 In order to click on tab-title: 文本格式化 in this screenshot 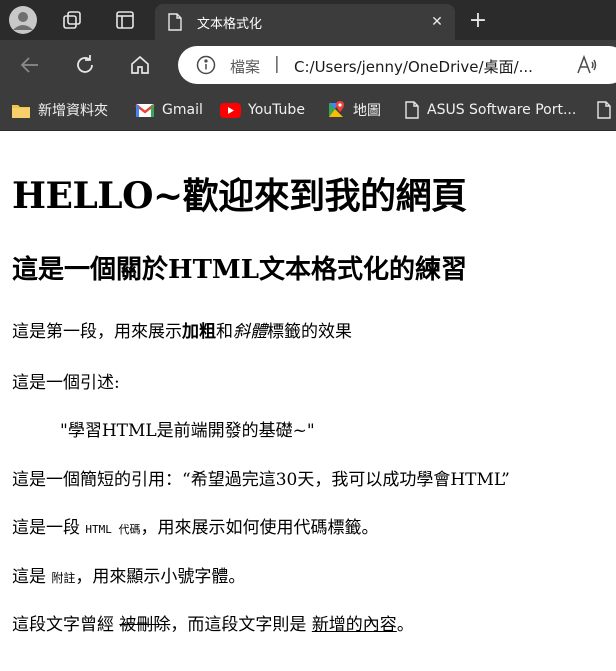, I will do `click(230, 24)`.